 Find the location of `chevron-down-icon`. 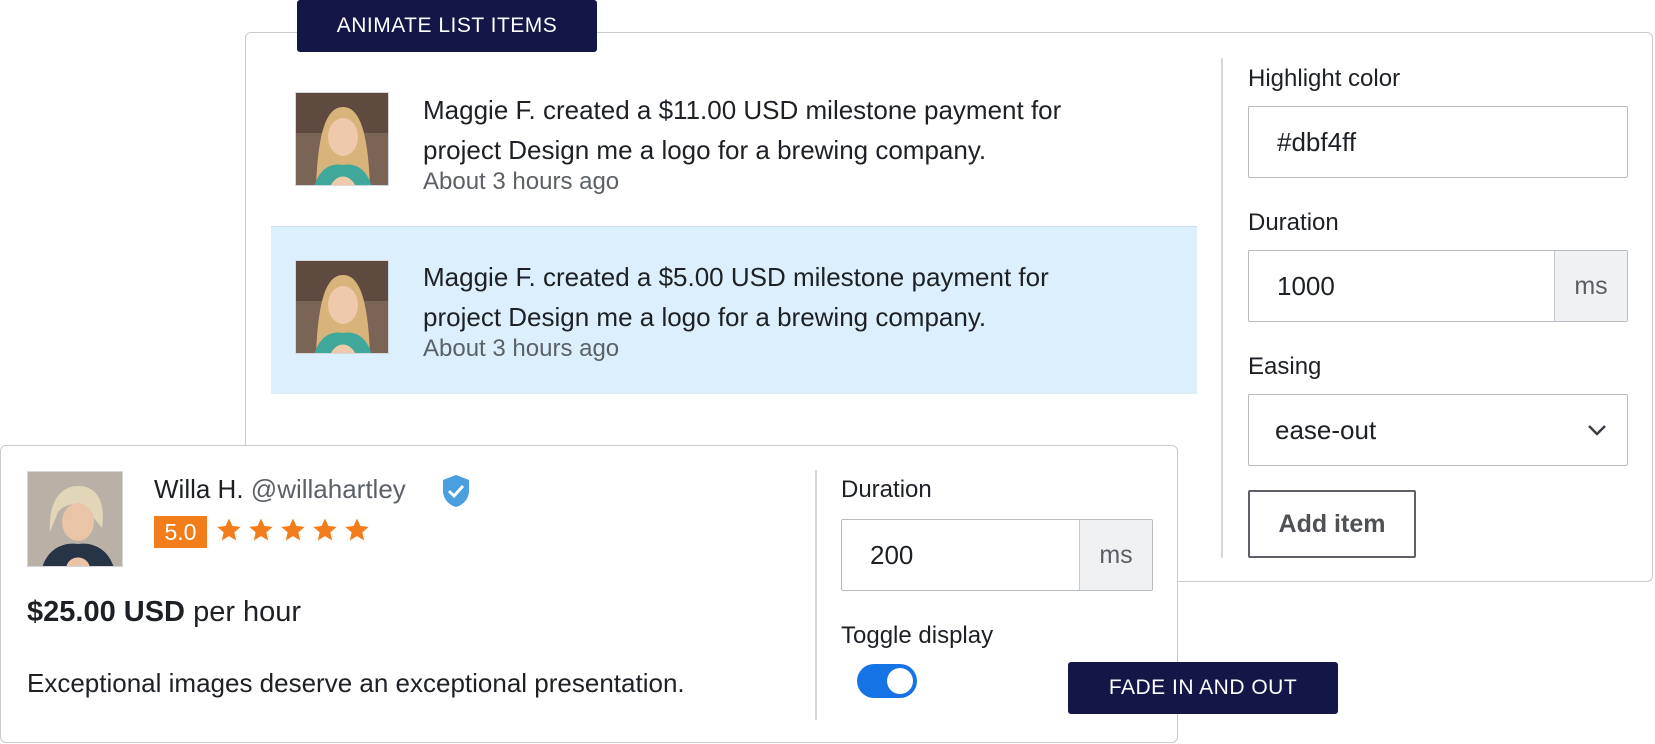

chevron-down-icon is located at coordinates (1597, 430).